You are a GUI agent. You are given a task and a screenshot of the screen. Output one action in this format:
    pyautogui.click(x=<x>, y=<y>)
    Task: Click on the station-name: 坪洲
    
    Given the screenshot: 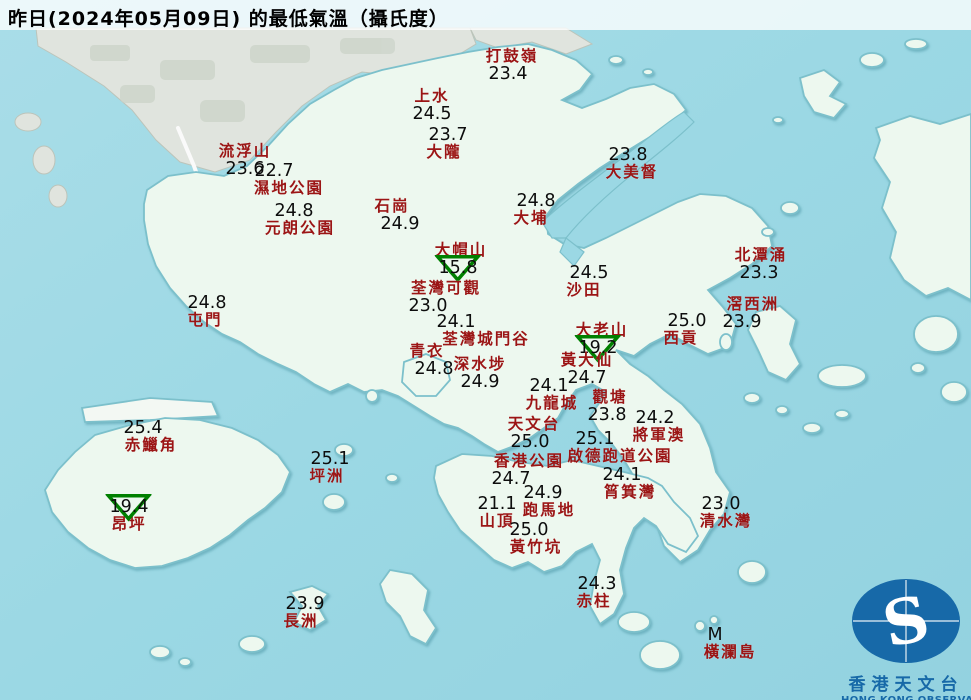 What is the action you would take?
    pyautogui.click(x=327, y=476)
    